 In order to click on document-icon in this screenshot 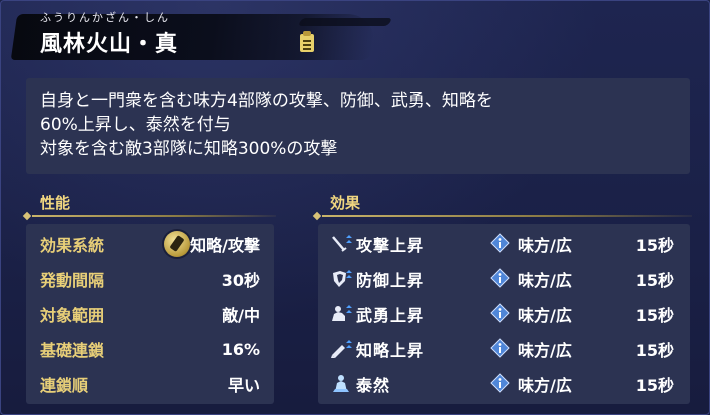, I will do `click(307, 41)`.